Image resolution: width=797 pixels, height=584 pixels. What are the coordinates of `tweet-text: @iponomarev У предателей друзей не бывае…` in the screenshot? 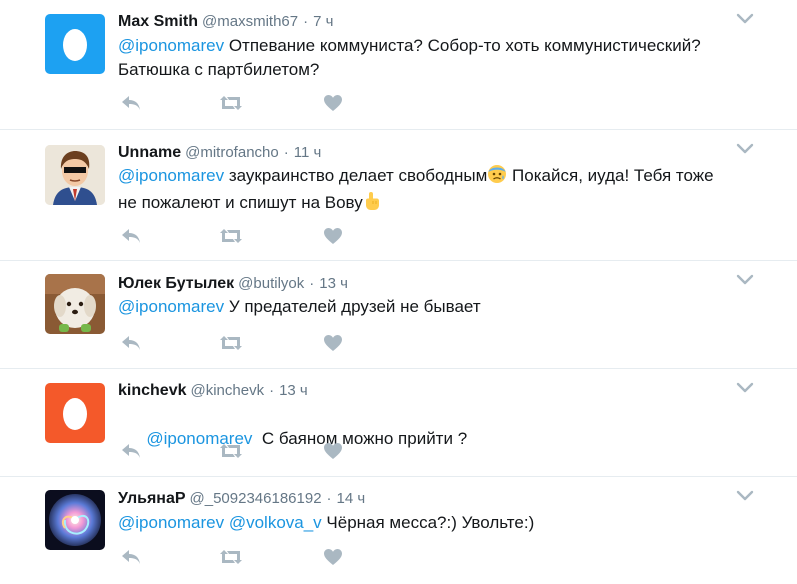 It's located at (438, 307).